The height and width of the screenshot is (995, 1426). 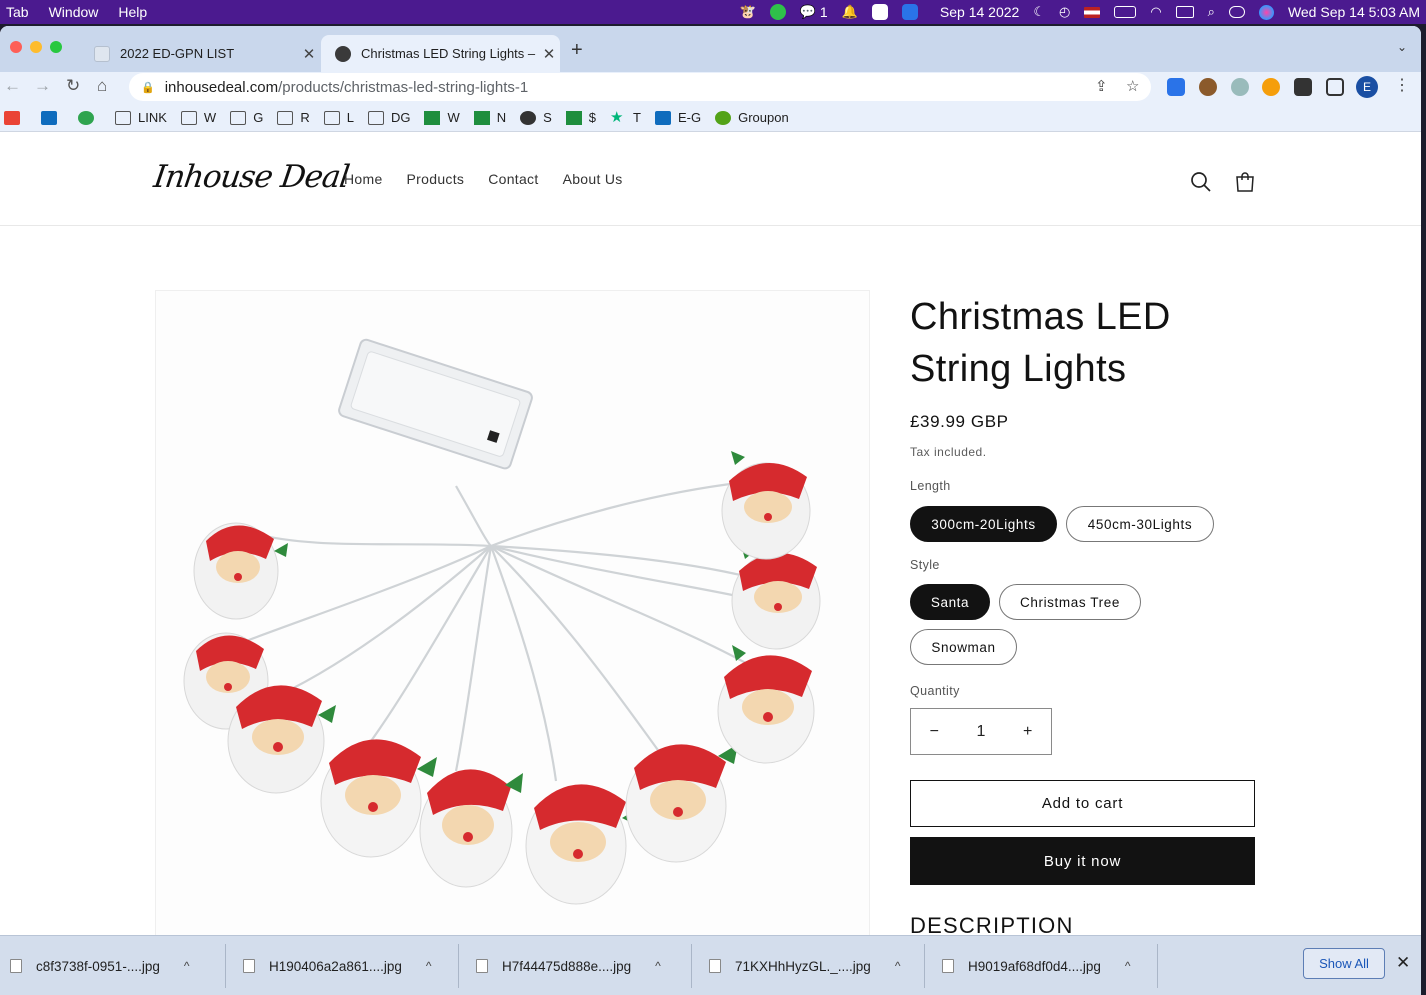 What do you see at coordinates (12, 117) in the screenshot?
I see `gmail-icon` at bounding box center [12, 117].